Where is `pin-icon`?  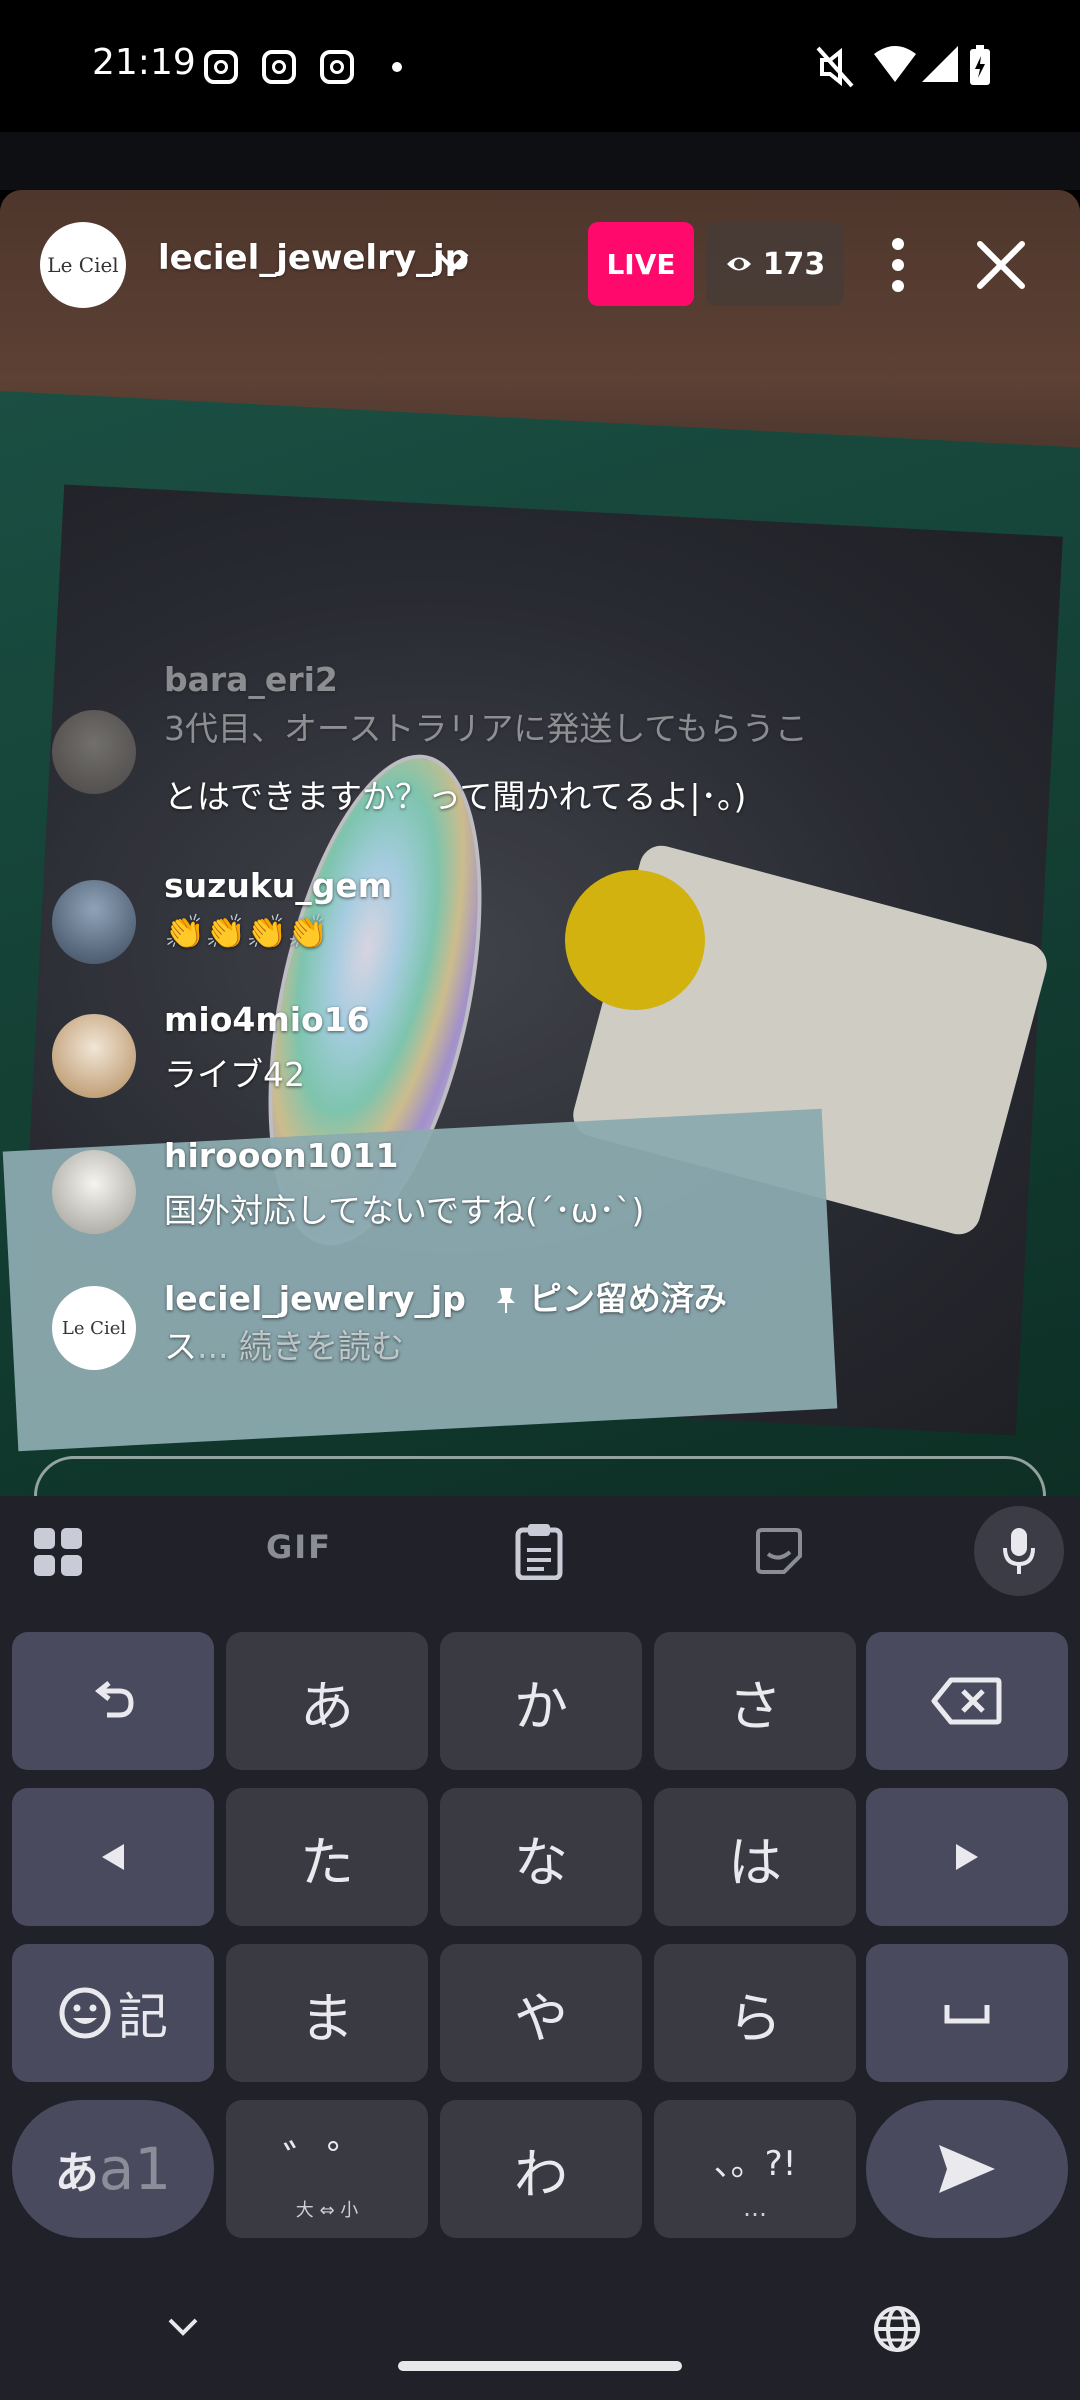
pin-icon is located at coordinates (506, 1300).